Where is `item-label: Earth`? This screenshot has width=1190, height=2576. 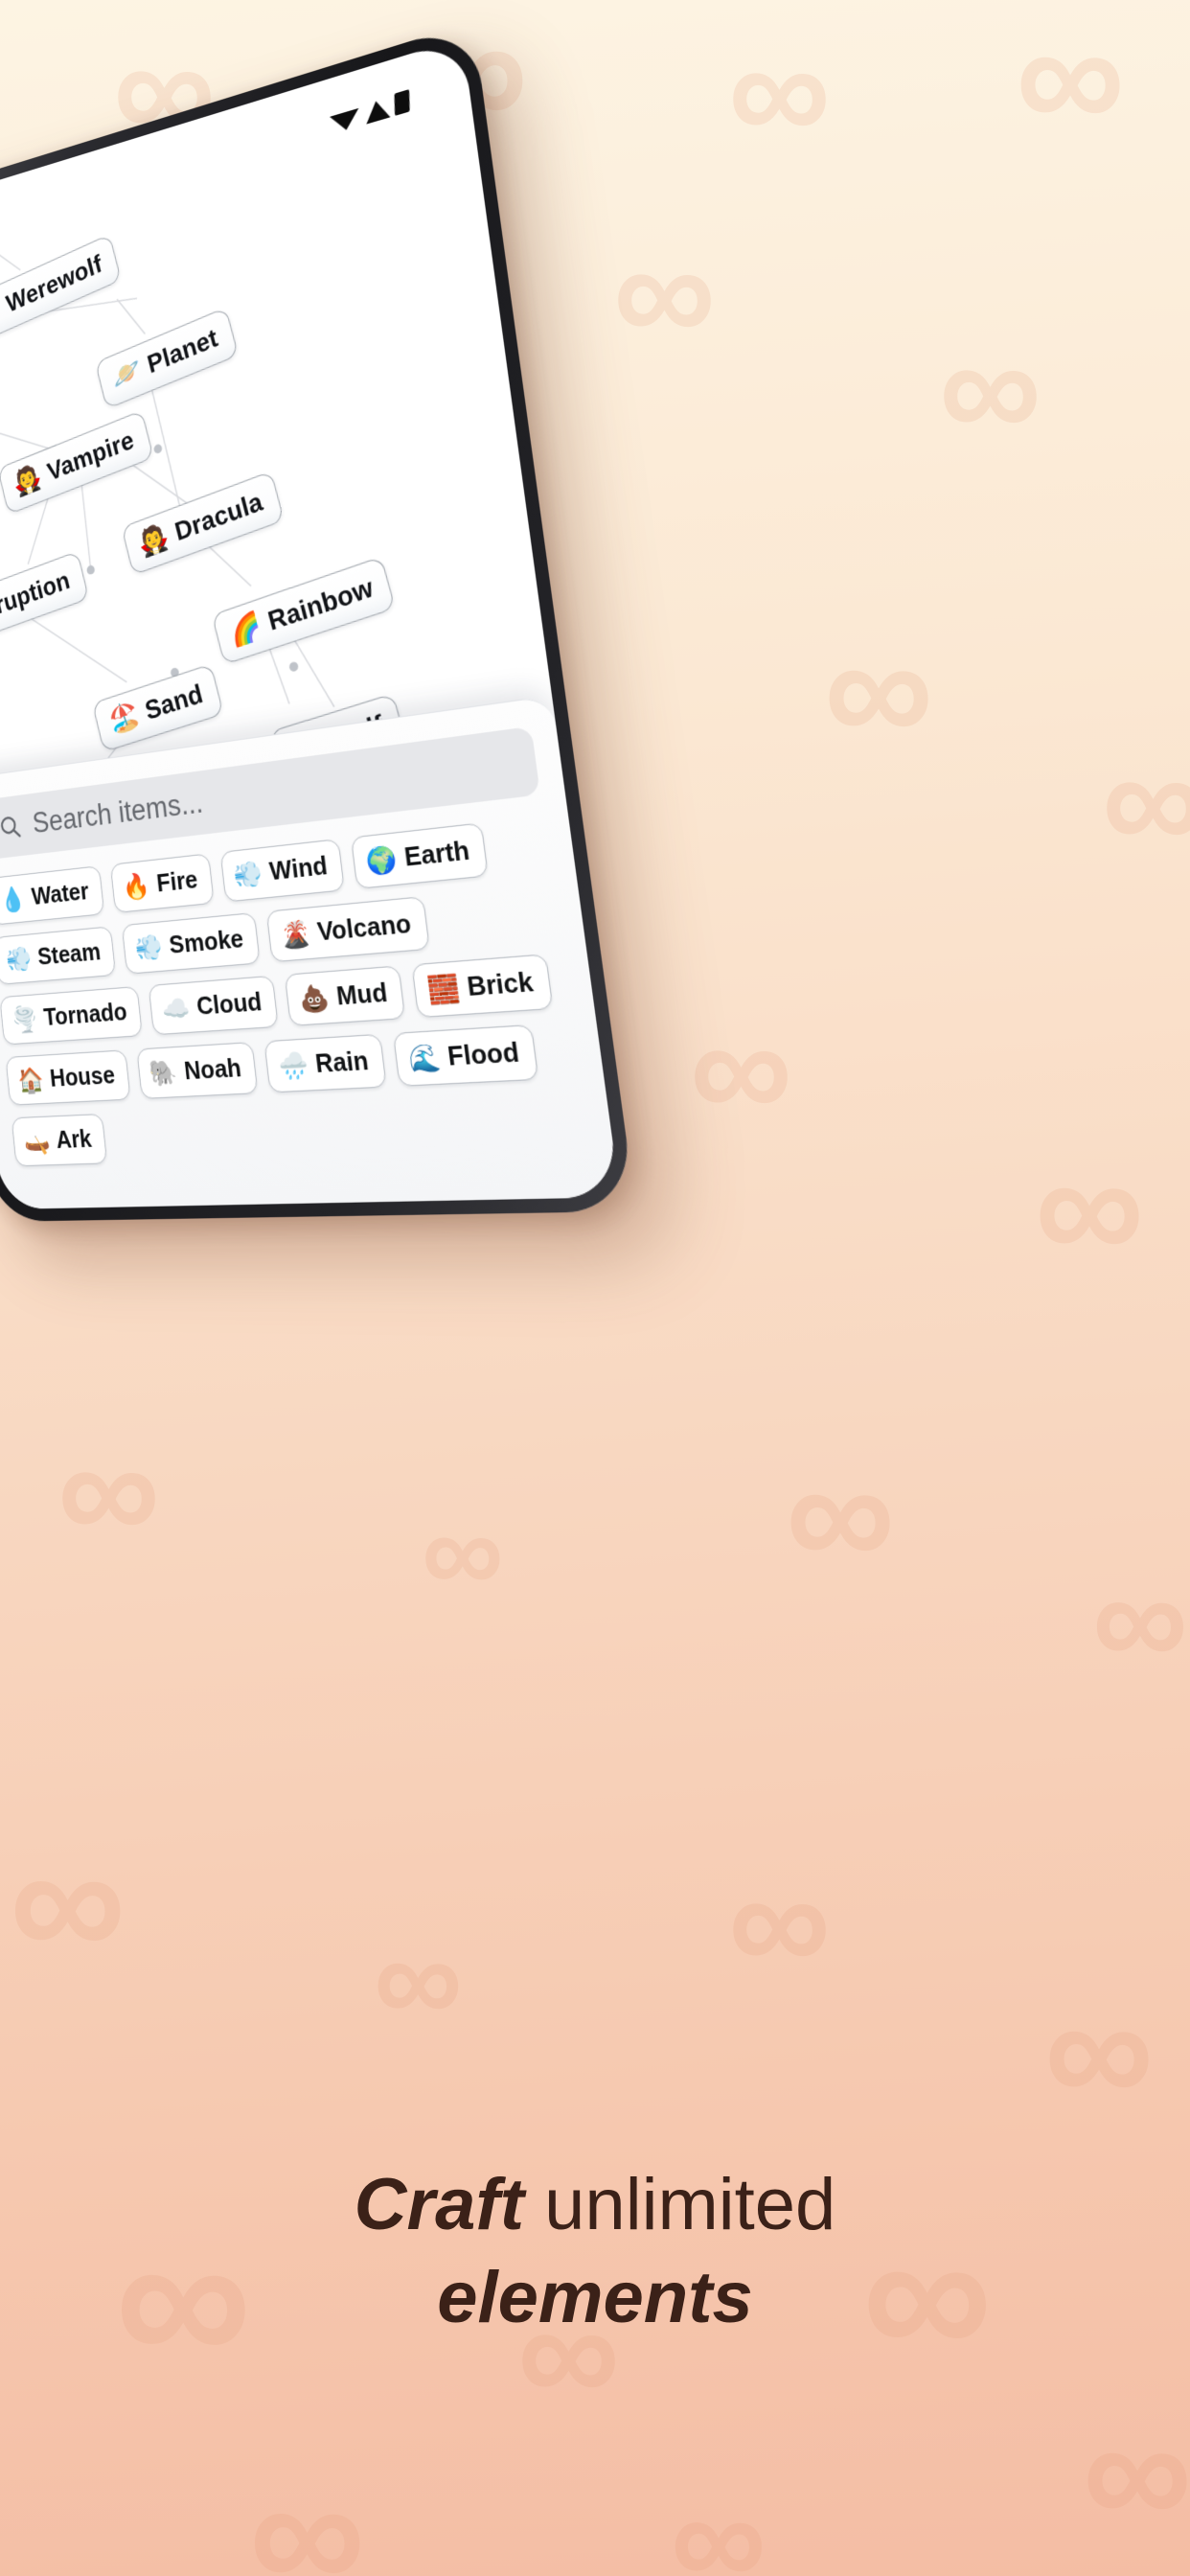
item-label: Earth is located at coordinates (437, 853).